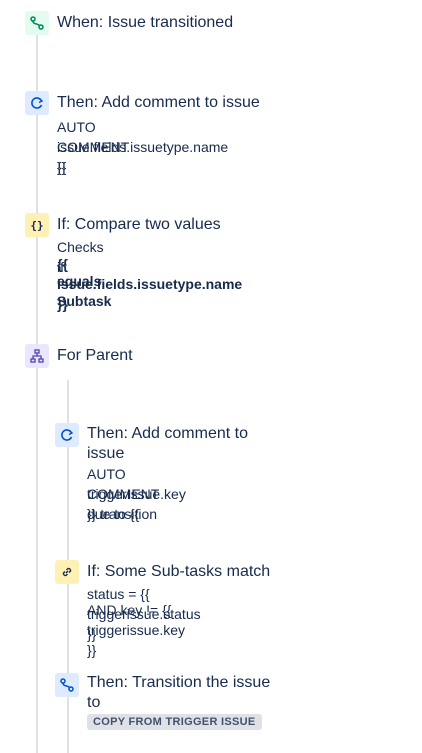 Image resolution: width=422 pixels, height=753 pixels. What do you see at coordinates (37, 356) in the screenshot?
I see `hierarchy-icon` at bounding box center [37, 356].